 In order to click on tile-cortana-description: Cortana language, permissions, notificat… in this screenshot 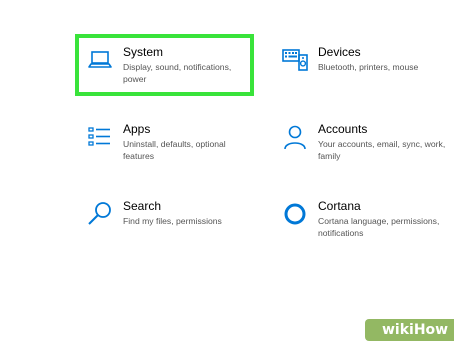, I will do `click(379, 227)`.